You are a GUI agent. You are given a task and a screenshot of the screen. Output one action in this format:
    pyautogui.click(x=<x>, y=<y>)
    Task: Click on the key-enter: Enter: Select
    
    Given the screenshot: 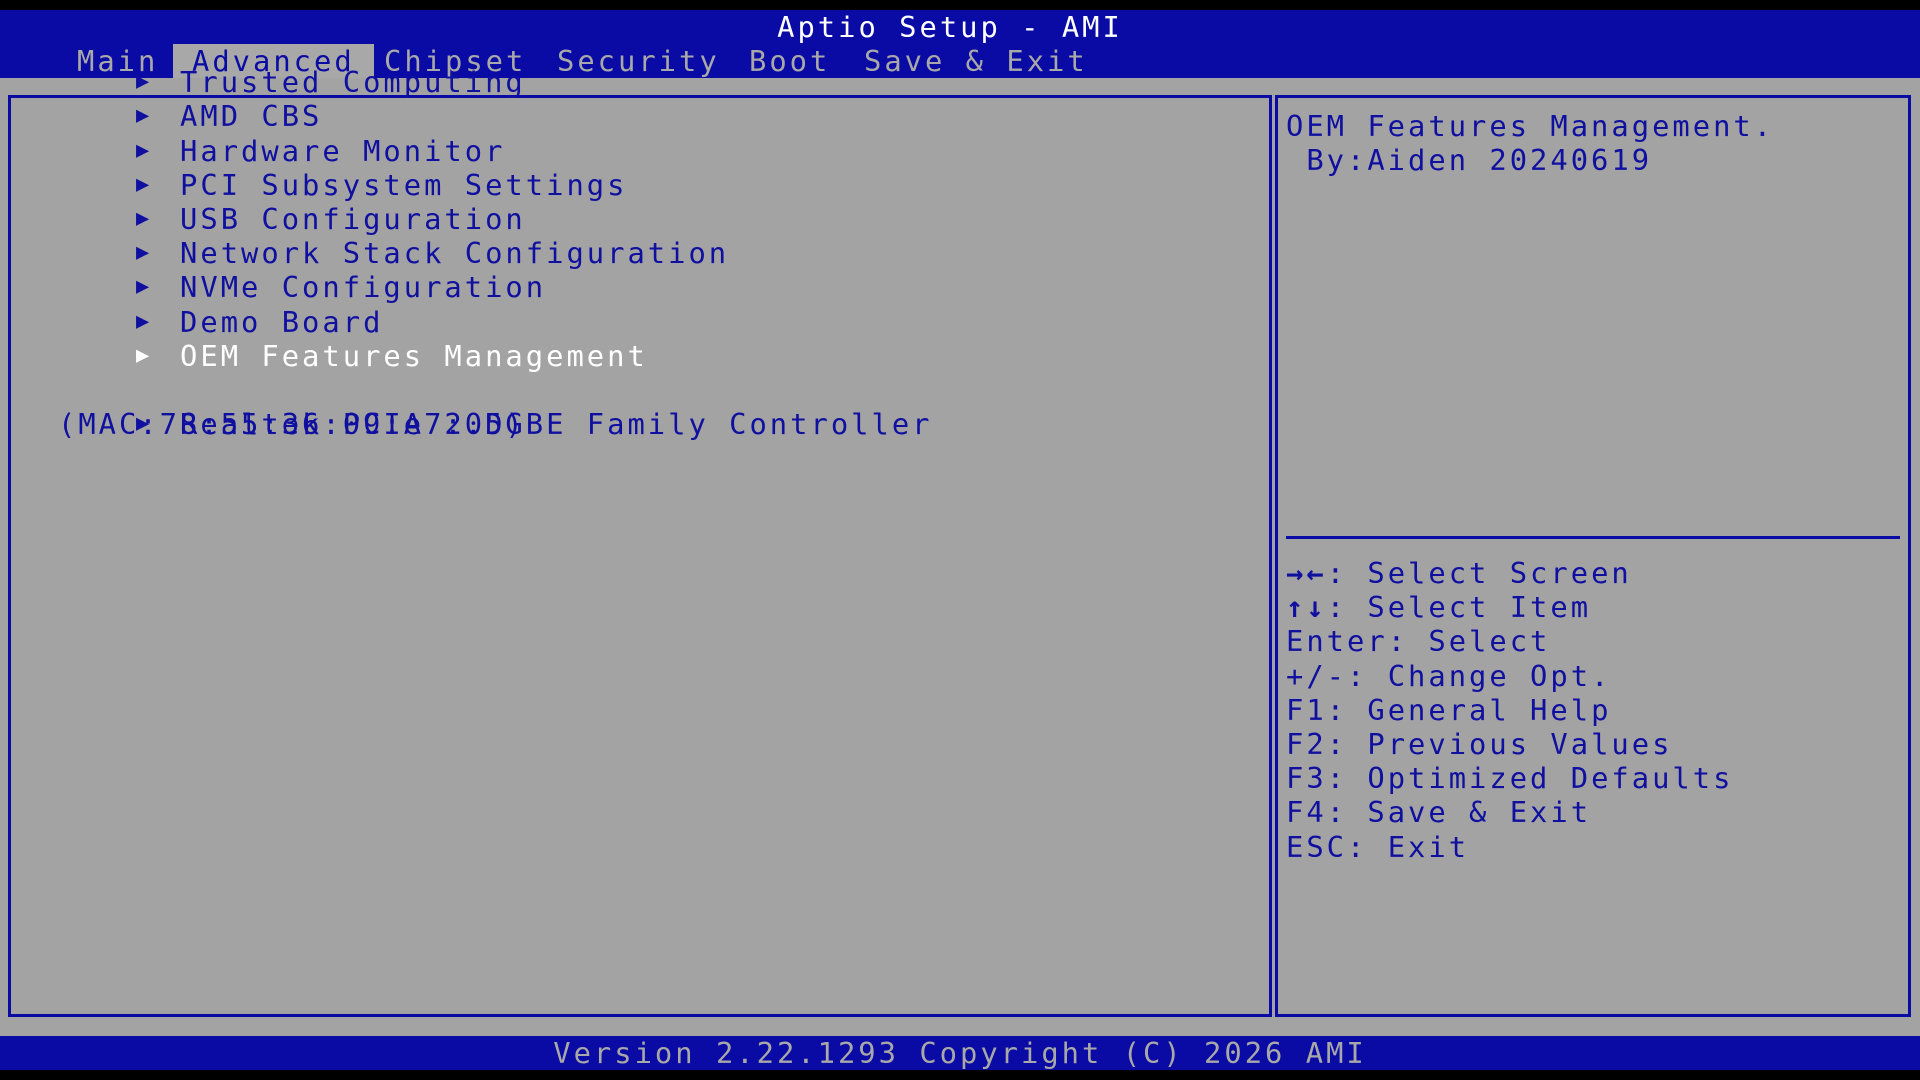 What is the action you would take?
    pyautogui.click(x=1591, y=641)
    